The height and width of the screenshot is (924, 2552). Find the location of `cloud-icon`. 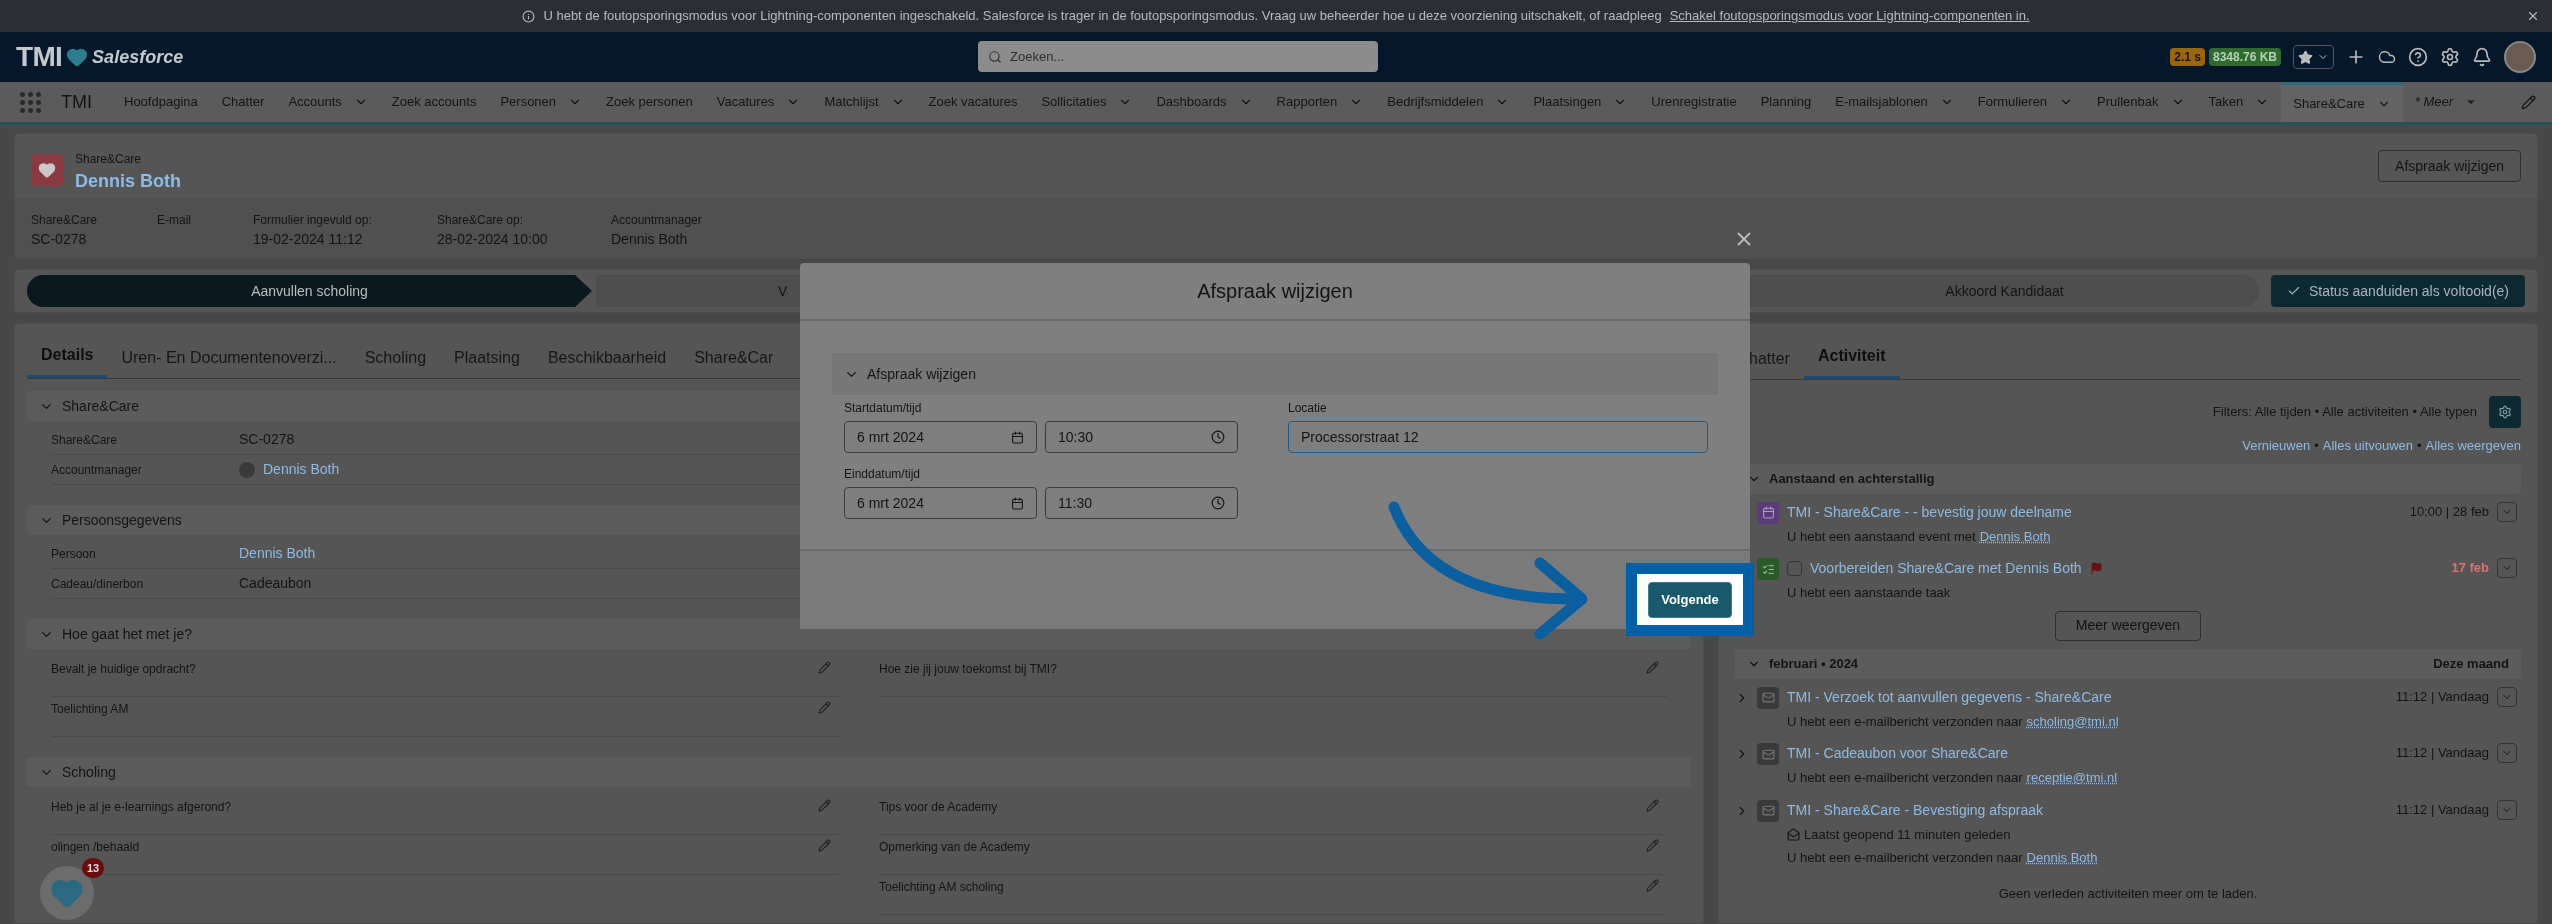

cloud-icon is located at coordinates (2387, 57).